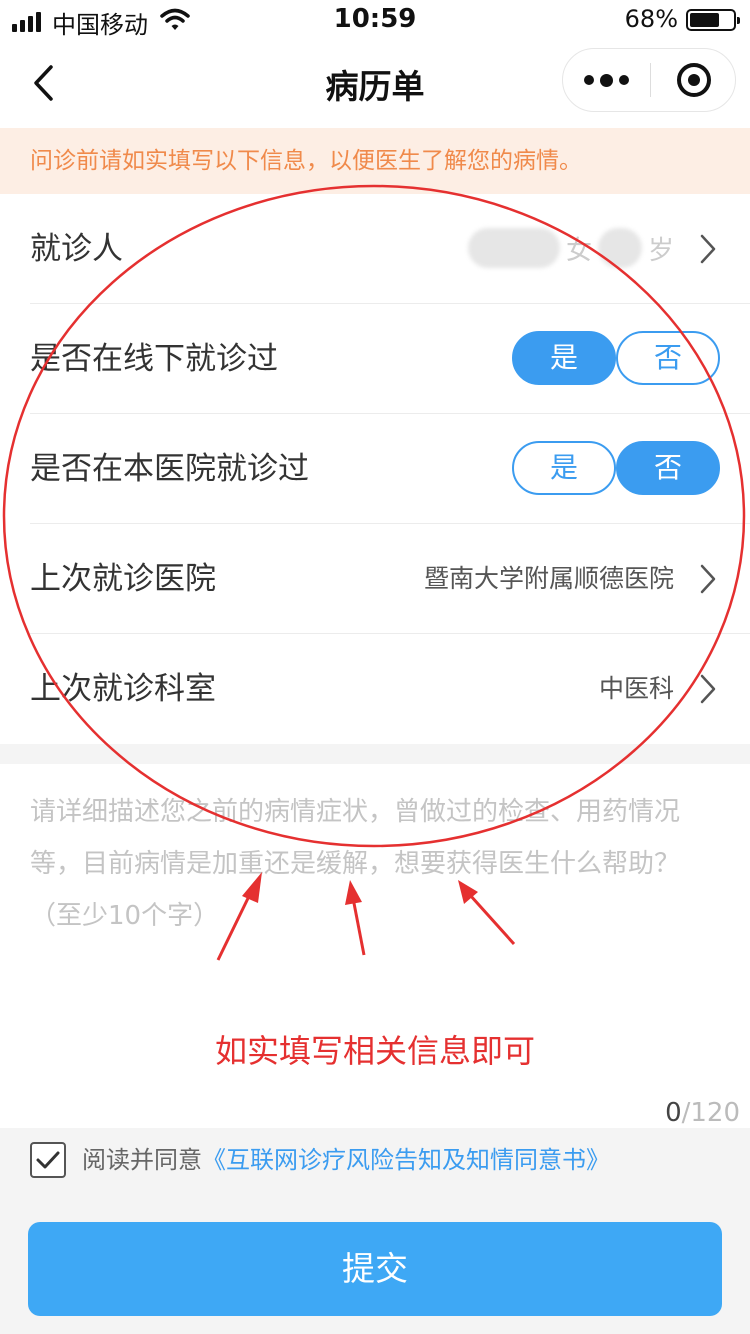 Image resolution: width=750 pixels, height=1334 pixels. I want to click on capsule-menu, so click(649, 80).